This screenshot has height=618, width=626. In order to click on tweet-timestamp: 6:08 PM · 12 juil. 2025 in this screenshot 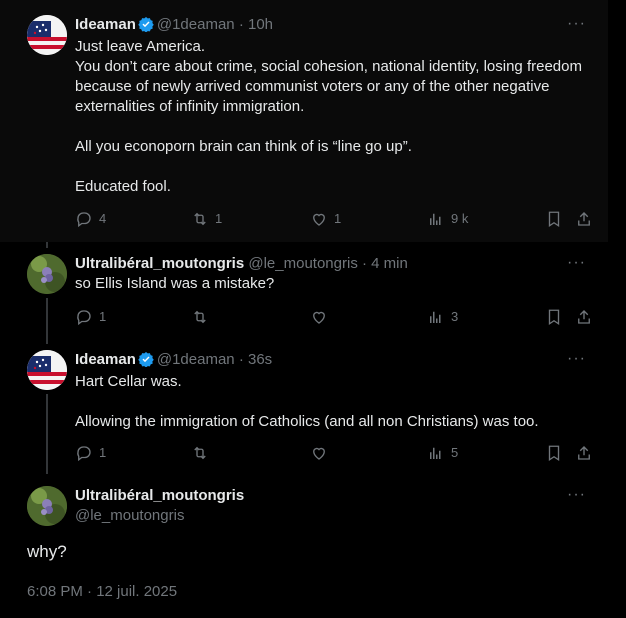, I will do `click(102, 591)`.